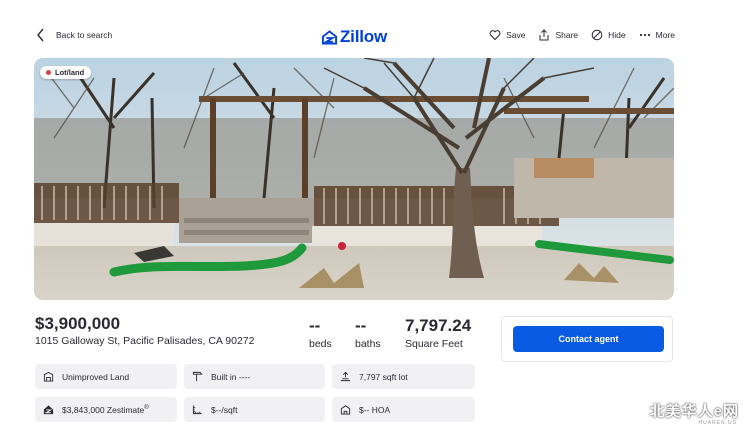  I want to click on save-button: Save, so click(507, 35).